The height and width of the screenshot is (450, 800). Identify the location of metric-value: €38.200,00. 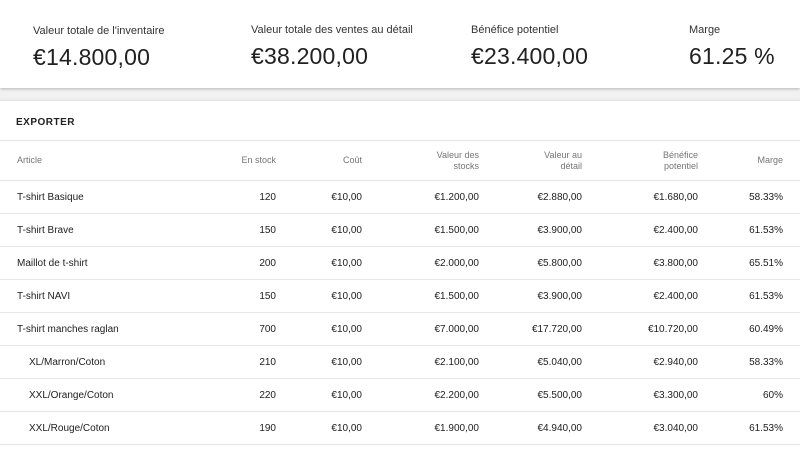
(310, 56).